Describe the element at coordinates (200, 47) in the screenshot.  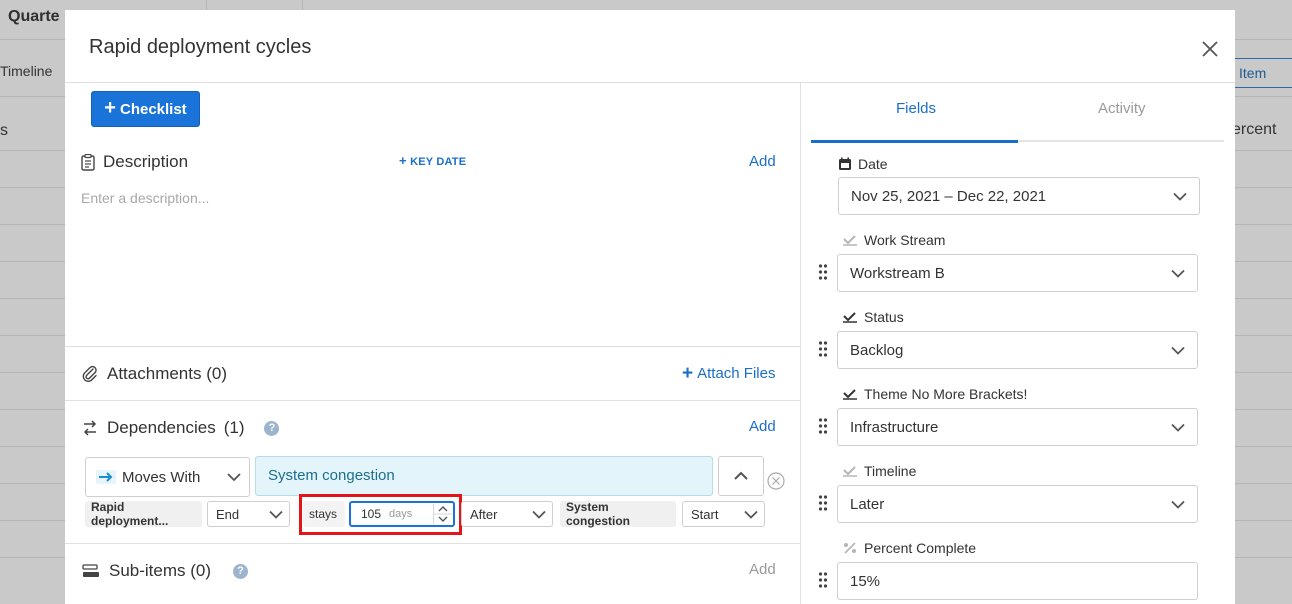
I see `modal-title: Rapid deployment cycles` at that location.